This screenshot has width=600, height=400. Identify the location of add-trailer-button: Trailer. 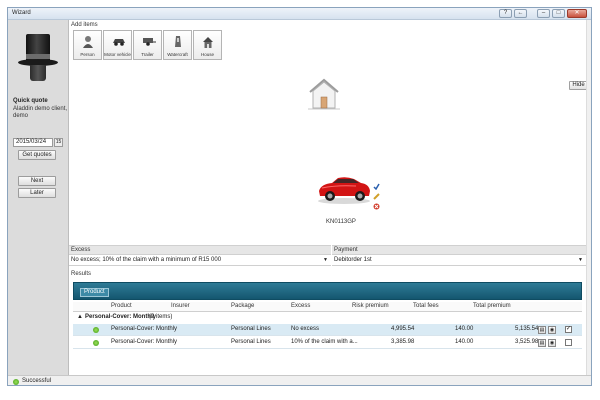
(147, 45).